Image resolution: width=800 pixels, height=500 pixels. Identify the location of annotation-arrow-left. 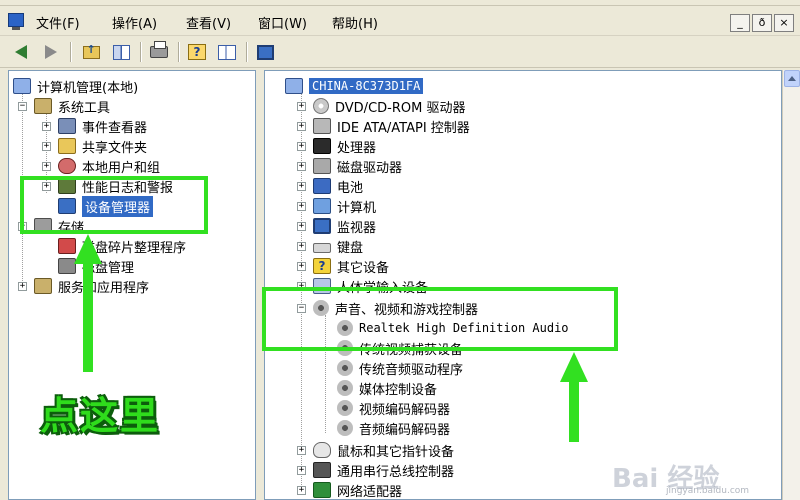
(88, 303).